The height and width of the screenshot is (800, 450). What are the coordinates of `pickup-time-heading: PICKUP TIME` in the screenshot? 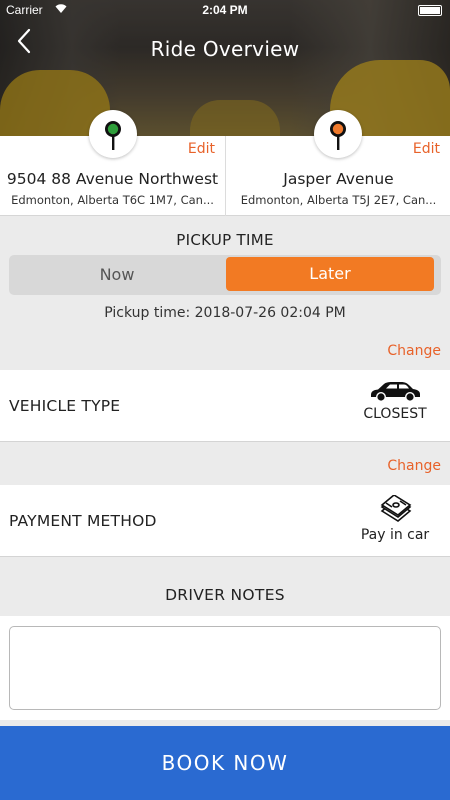 It's located at (225, 240).